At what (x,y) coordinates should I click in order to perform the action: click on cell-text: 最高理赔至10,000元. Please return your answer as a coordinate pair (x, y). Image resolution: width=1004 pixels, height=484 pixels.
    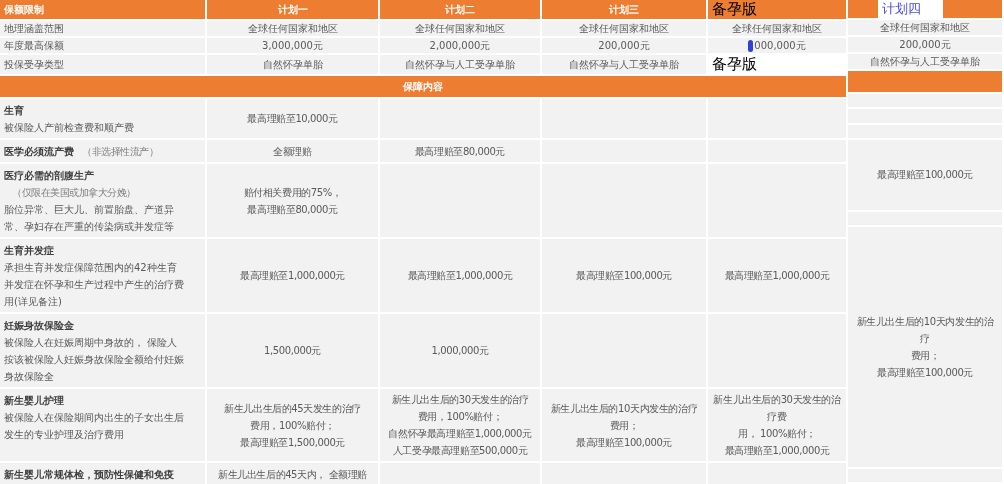
    Looking at the image, I should click on (292, 119).